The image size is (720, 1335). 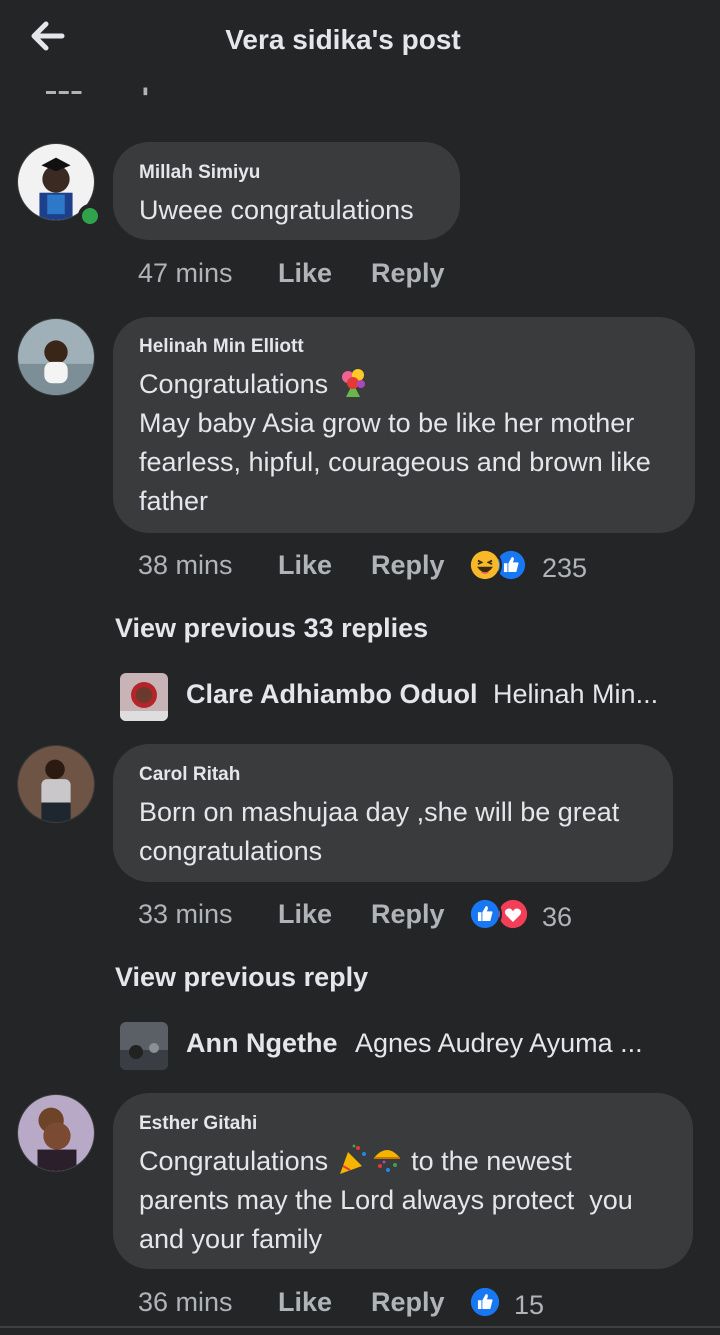 I want to click on comment-author: Carol Ritah, so click(x=394, y=775).